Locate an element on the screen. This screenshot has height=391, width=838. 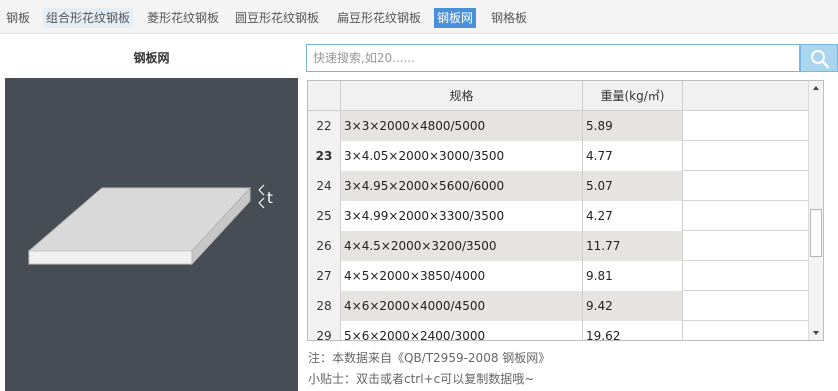
tab-round-bean-pattern-plate: 圆豆形花纹钢板 is located at coordinates (277, 18).